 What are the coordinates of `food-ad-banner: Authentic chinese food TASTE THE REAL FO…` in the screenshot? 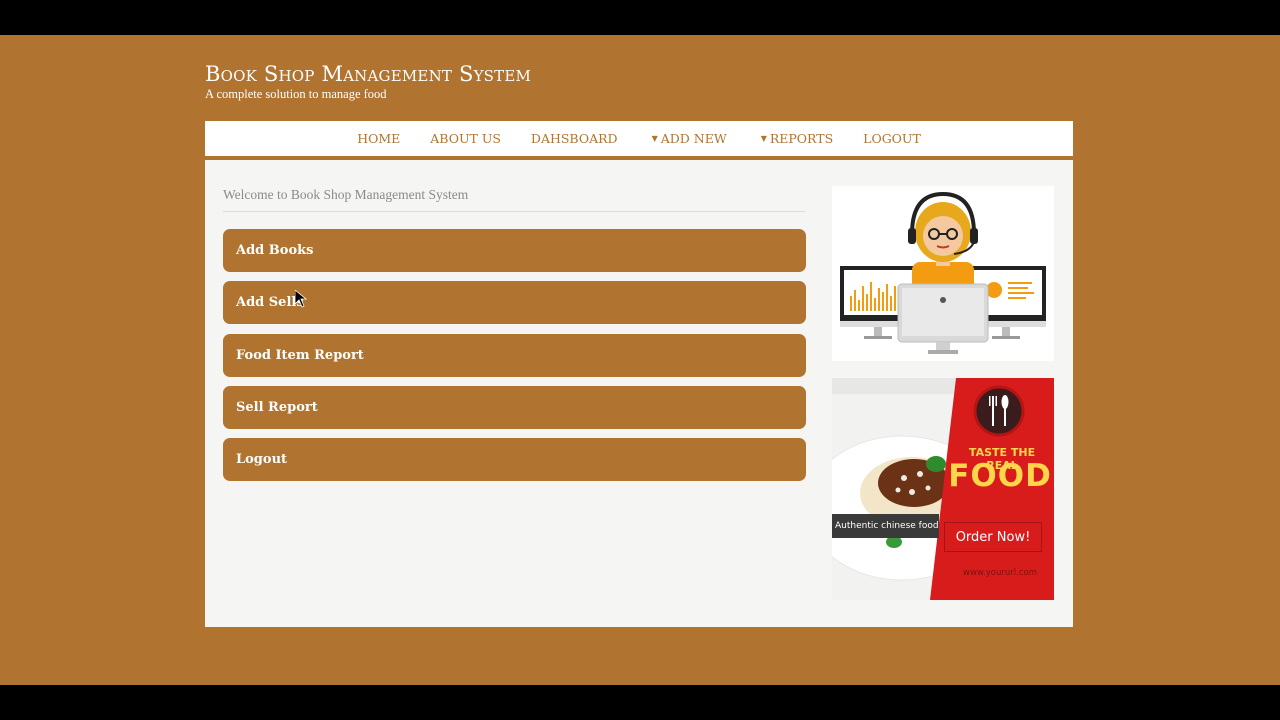 It's located at (943, 489).